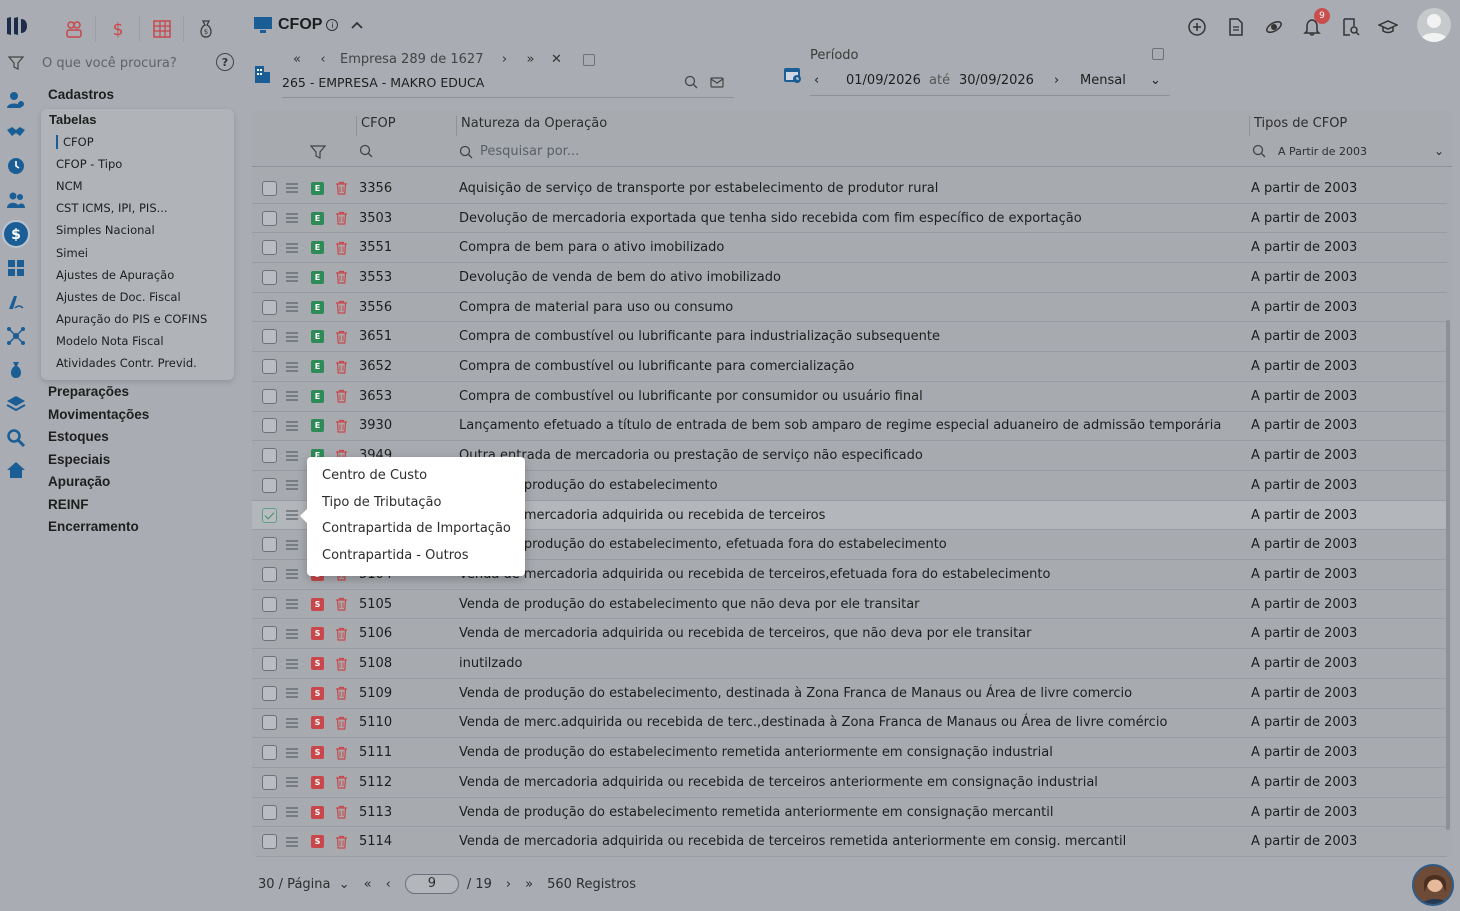 This screenshot has height=911, width=1460. Describe the element at coordinates (297, 59) in the screenshot. I see `first-empresa-button: «` at that location.